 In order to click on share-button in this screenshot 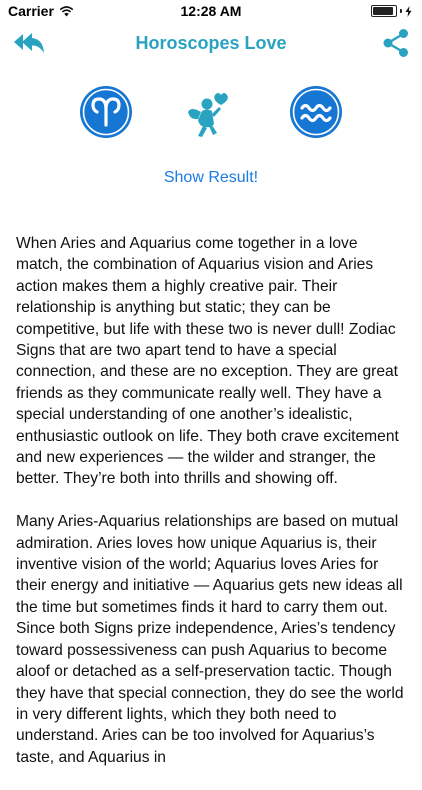, I will do `click(396, 43)`.